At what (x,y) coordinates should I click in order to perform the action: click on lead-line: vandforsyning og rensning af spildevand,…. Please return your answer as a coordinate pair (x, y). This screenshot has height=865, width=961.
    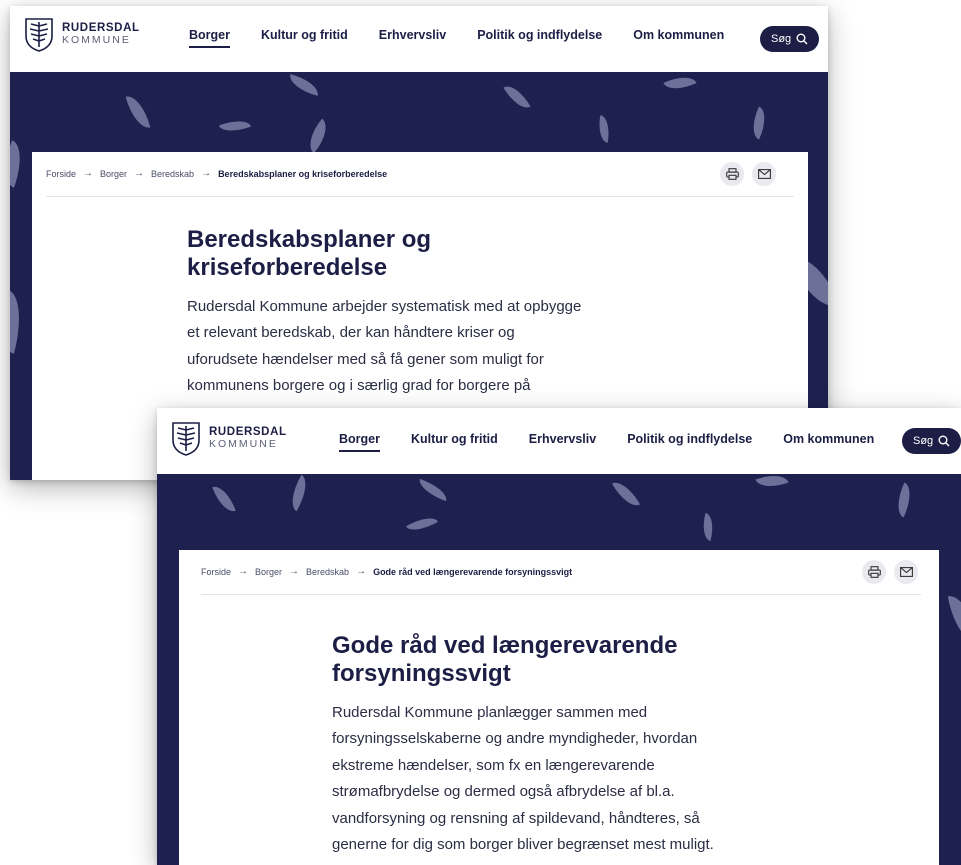
    Looking at the image, I should click on (516, 818).